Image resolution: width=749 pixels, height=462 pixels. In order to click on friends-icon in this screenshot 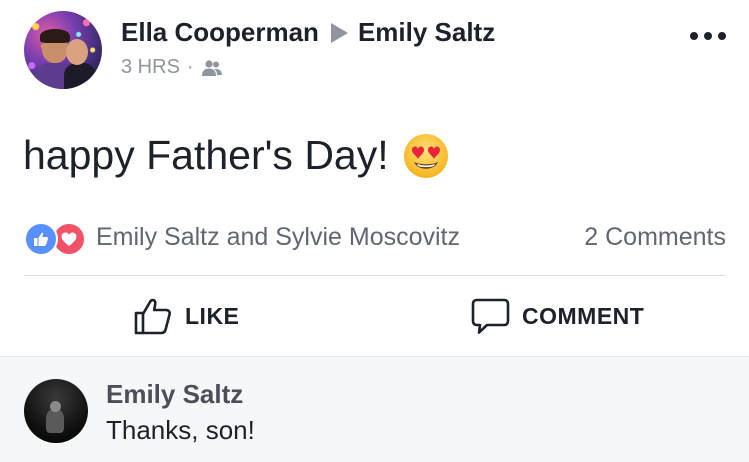, I will do `click(211, 67)`.